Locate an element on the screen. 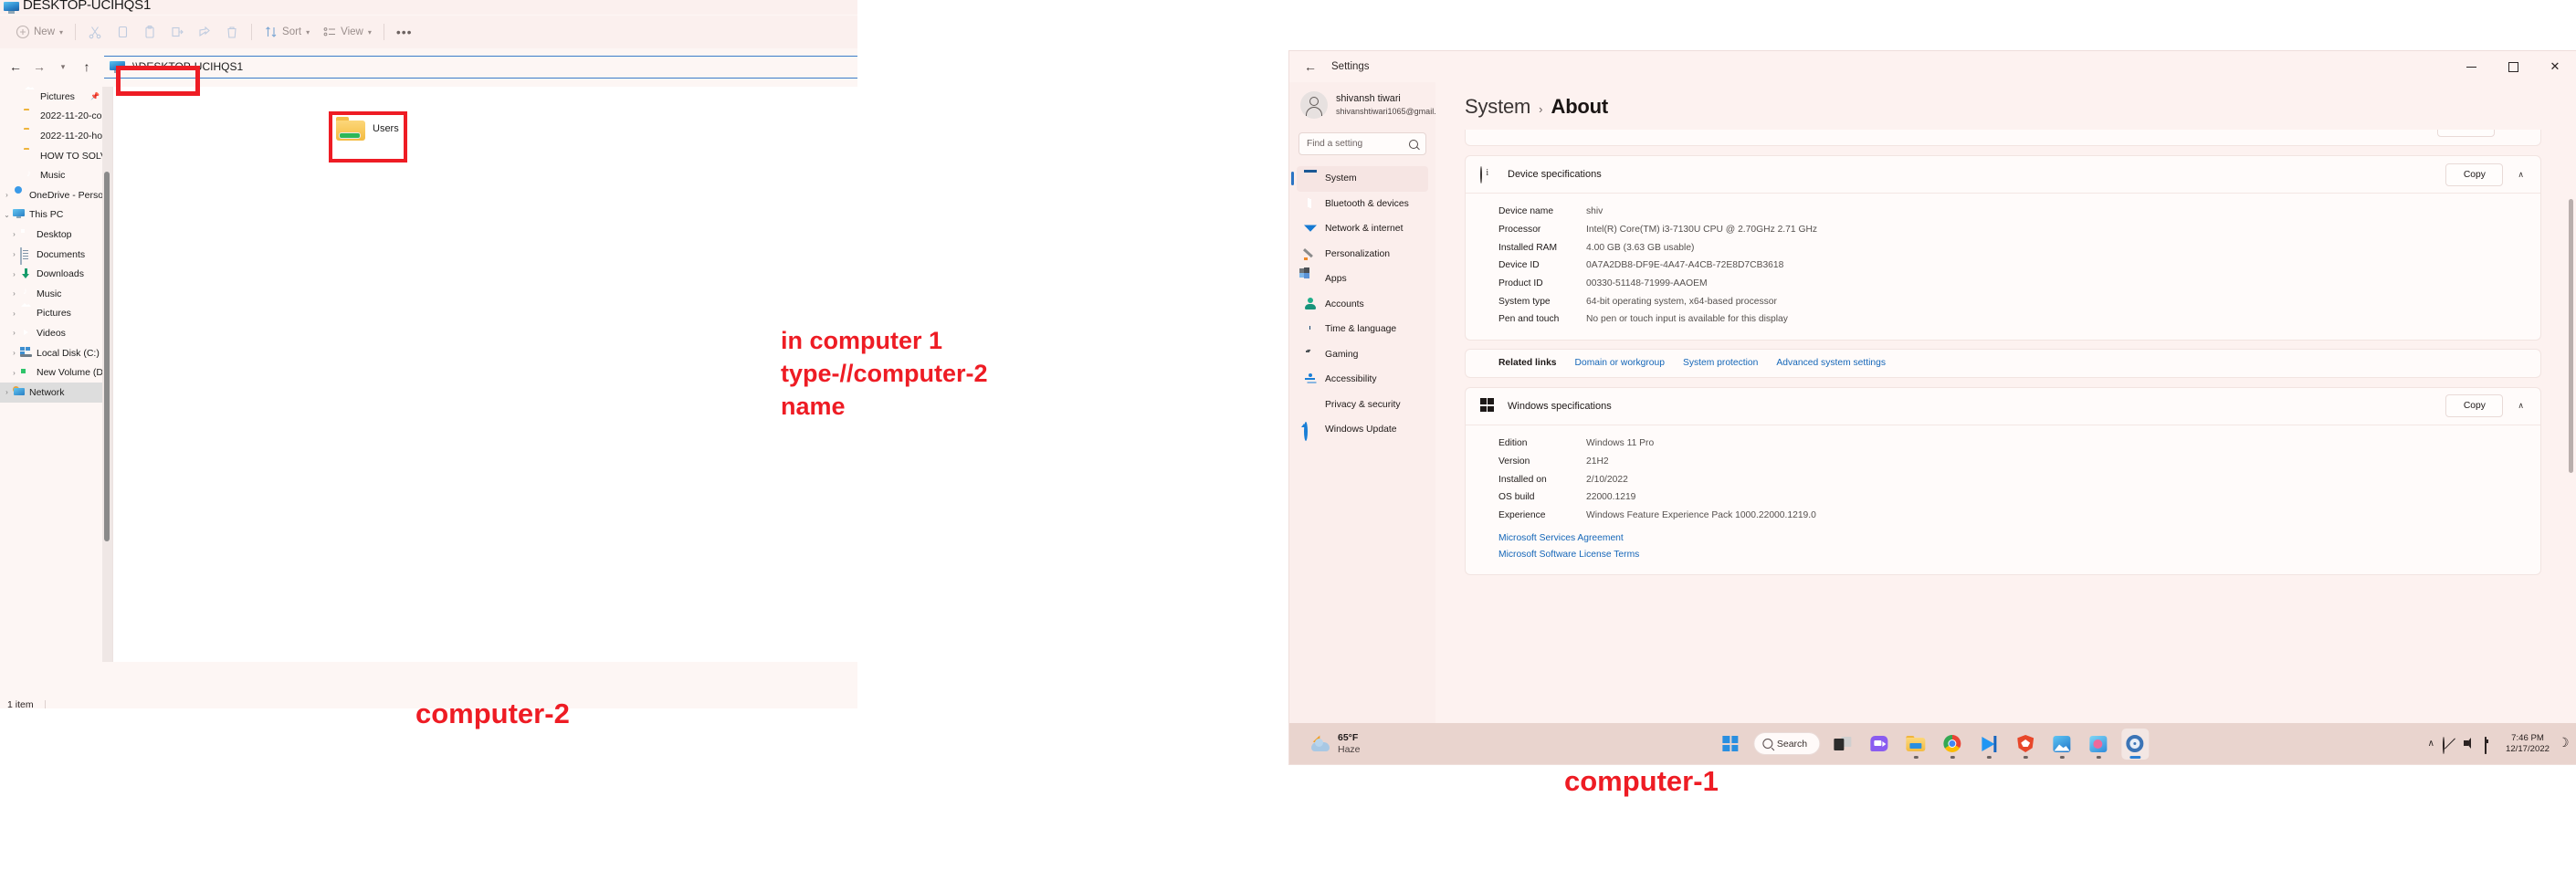 The height and width of the screenshot is (881, 2576). tree-item-new-volume-d: › New Volume (D:) is located at coordinates (51, 372).